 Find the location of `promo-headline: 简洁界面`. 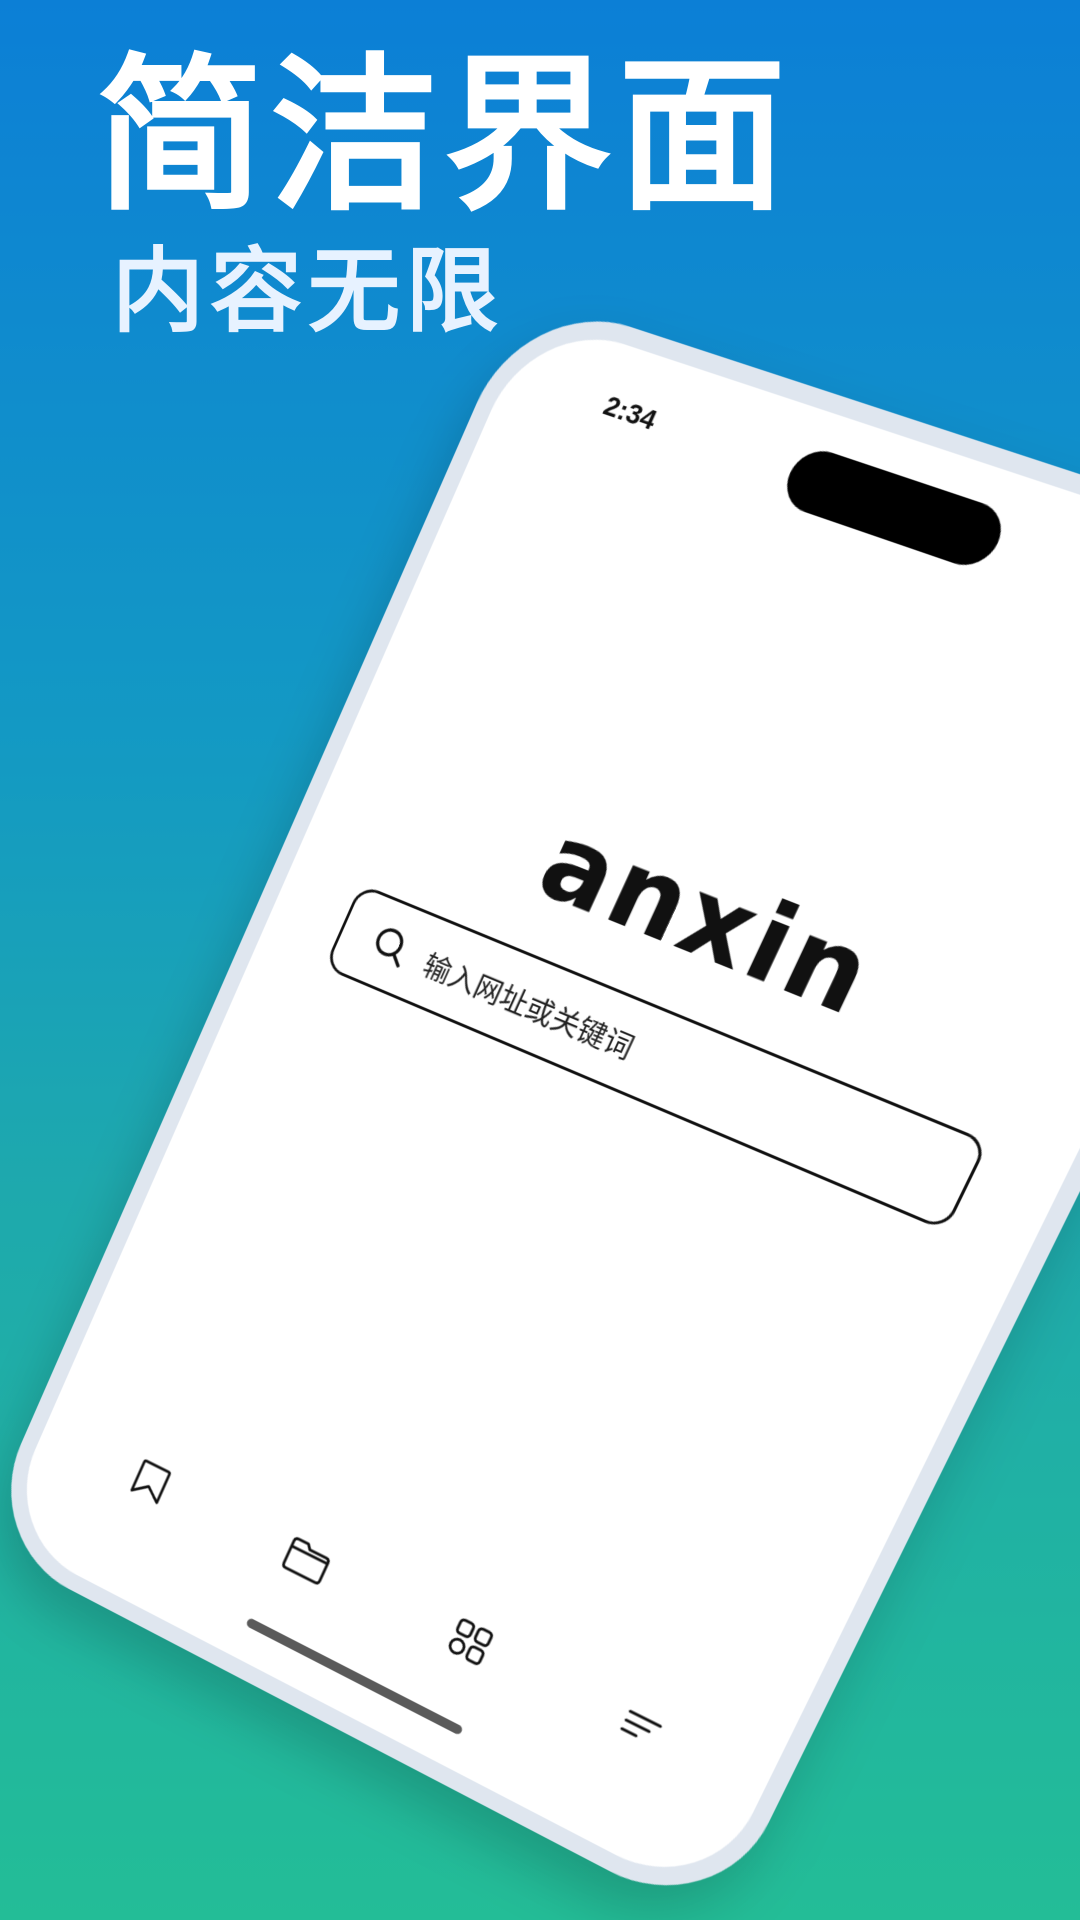

promo-headline: 简洁界面 is located at coordinates (444, 136).